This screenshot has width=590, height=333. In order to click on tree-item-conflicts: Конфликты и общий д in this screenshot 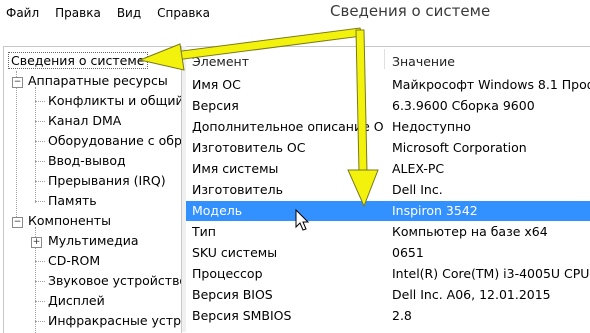, I will do `click(114, 101)`.